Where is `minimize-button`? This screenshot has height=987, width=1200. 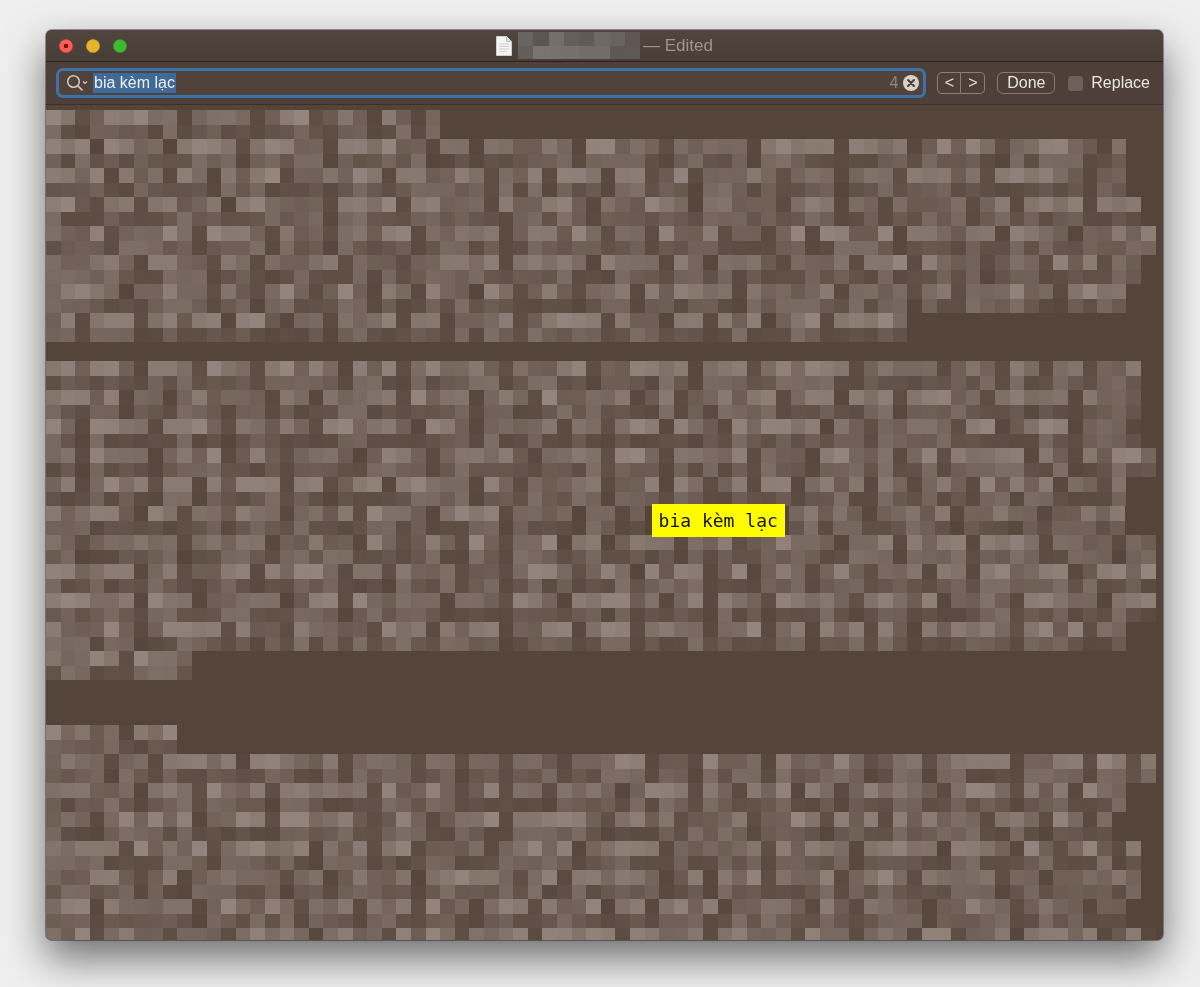
minimize-button is located at coordinates (93, 45).